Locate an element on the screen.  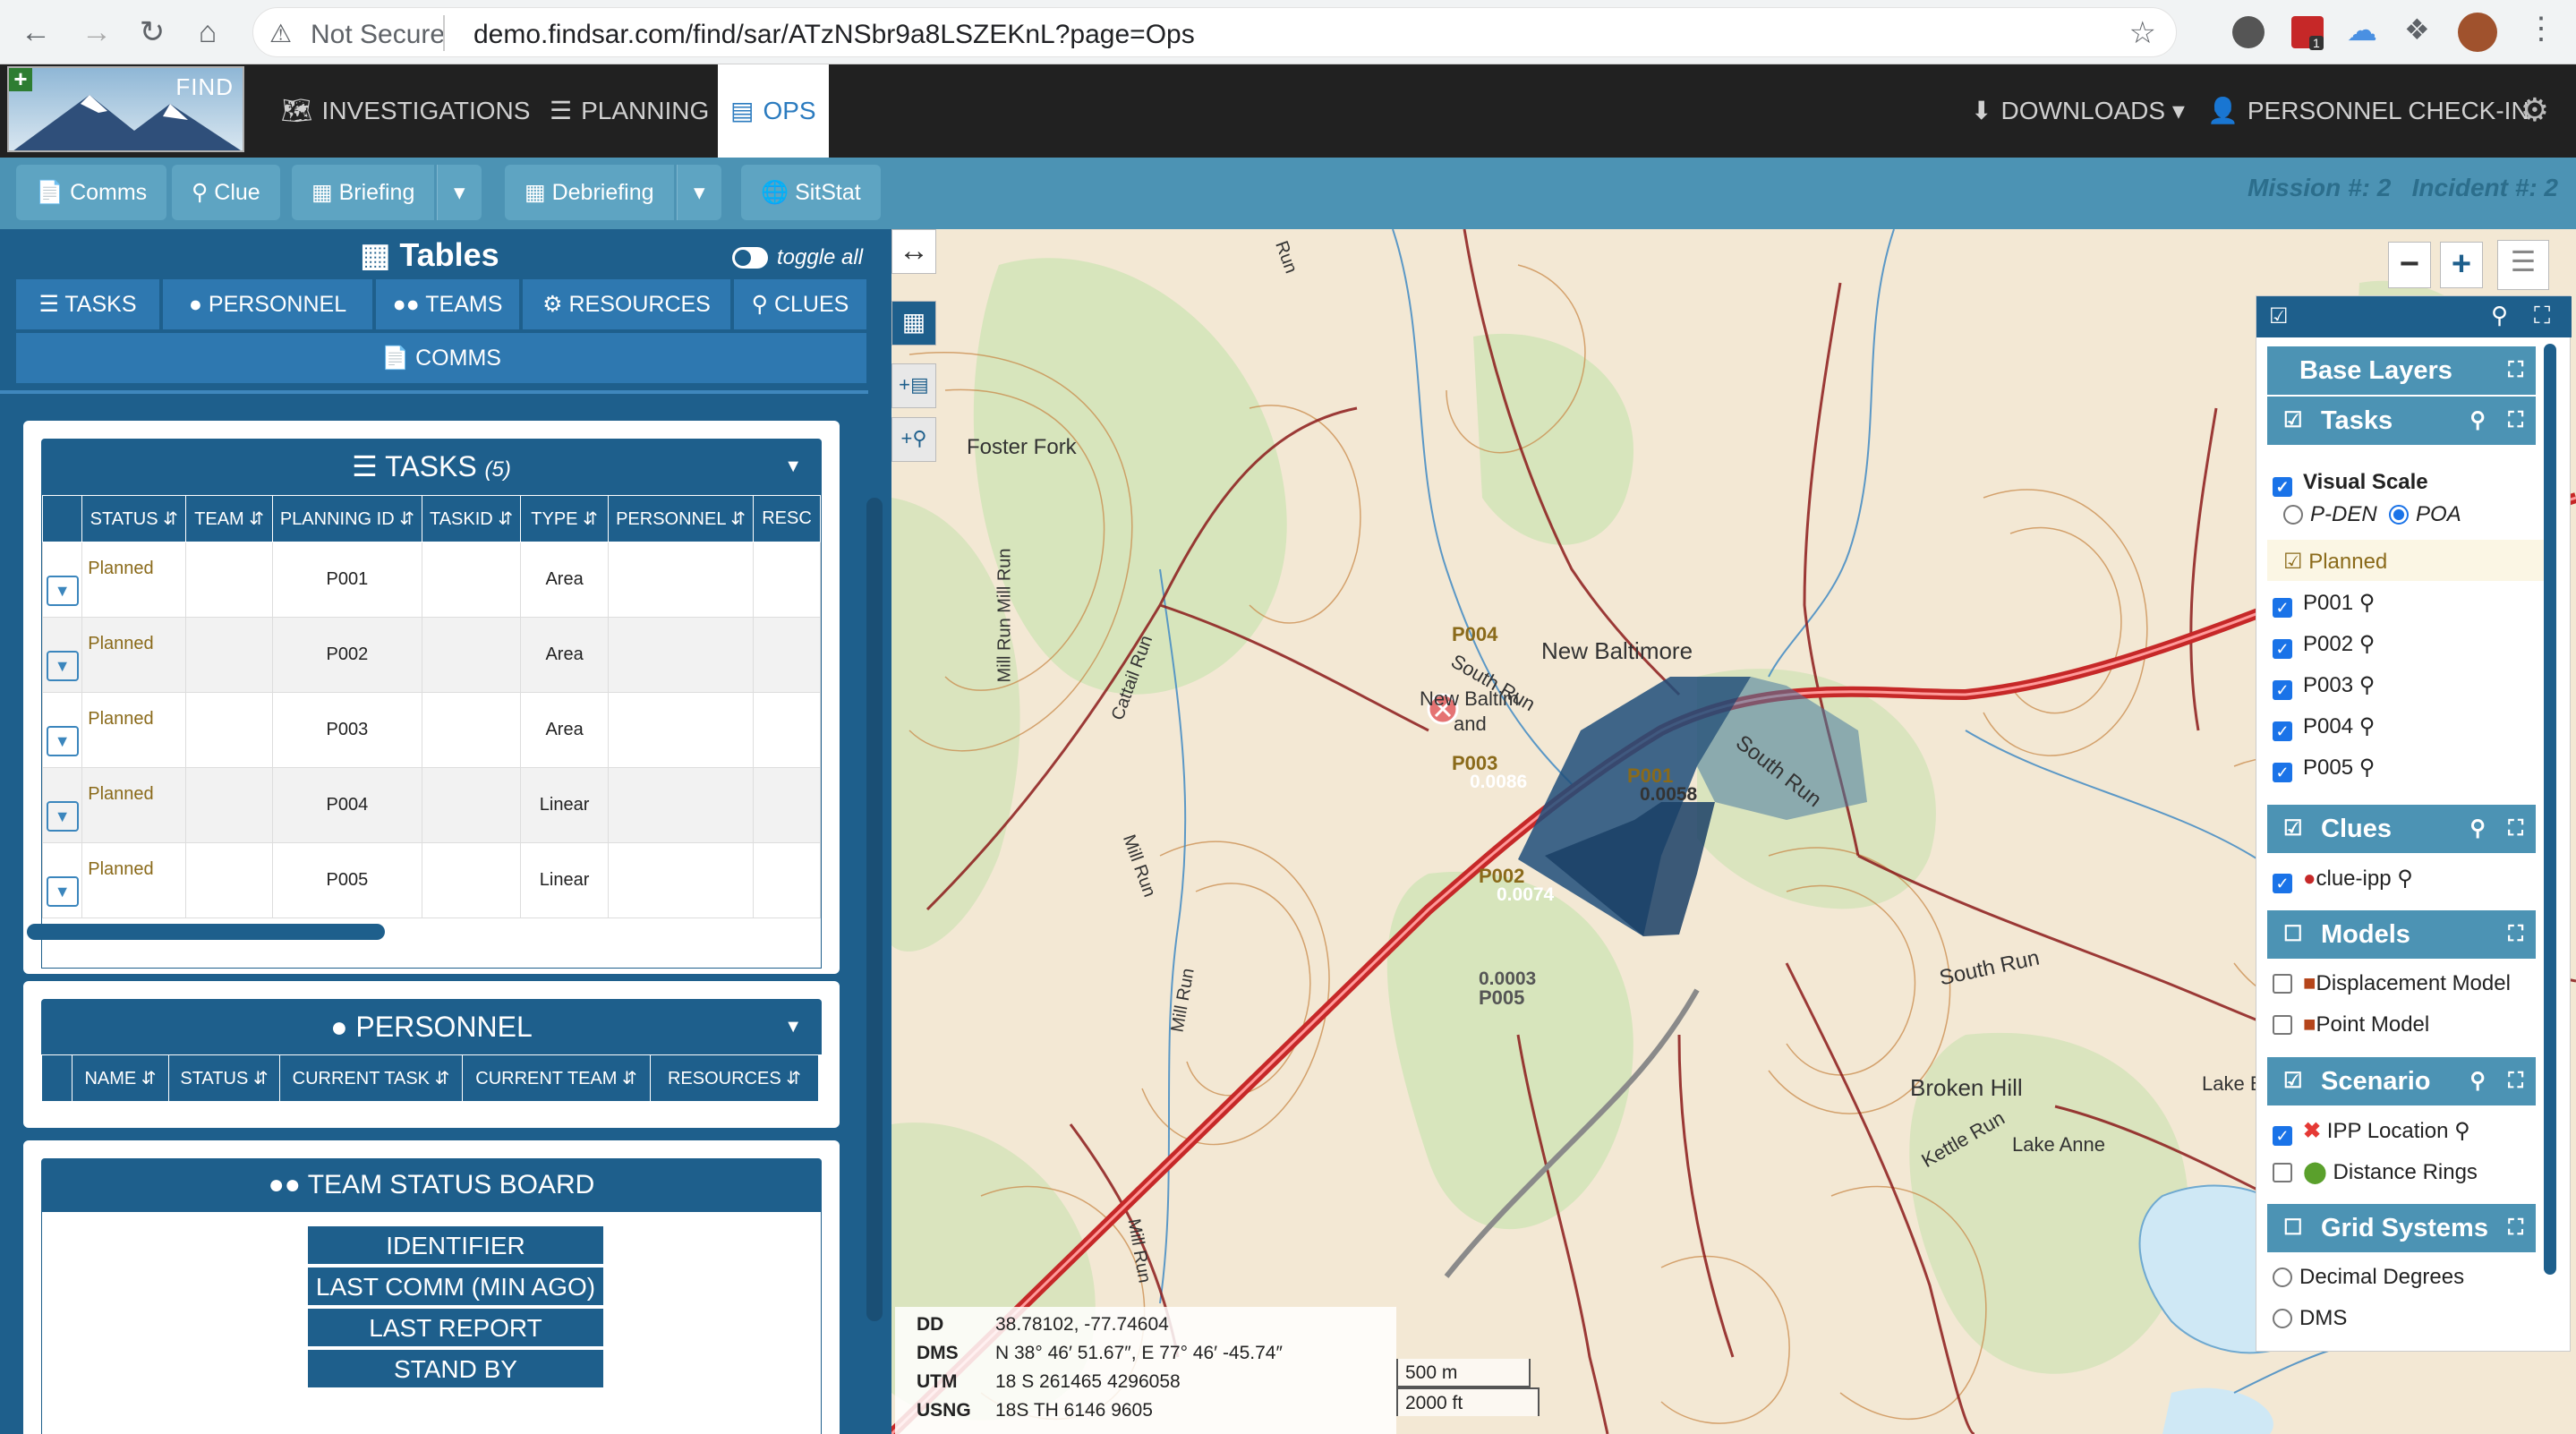
tasks-card-header: ☰ TASKS (5) ▼ is located at coordinates (431, 466).